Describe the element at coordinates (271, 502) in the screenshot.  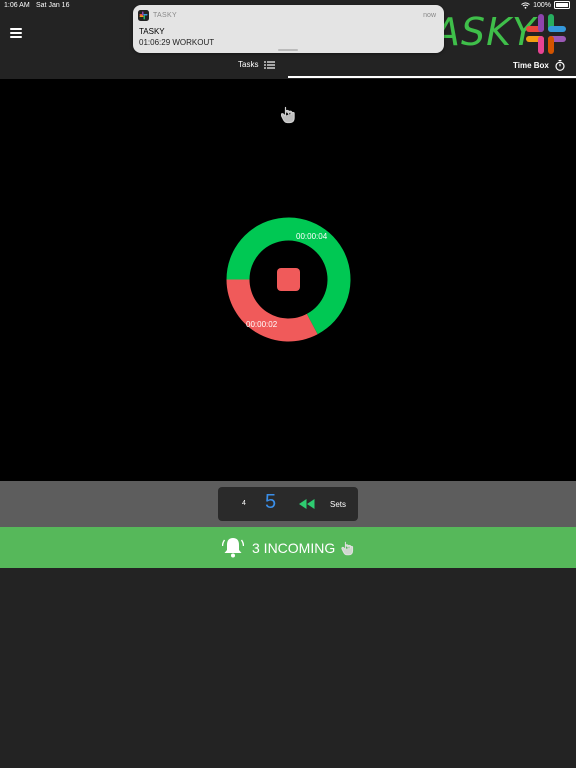
I see `sets-current-count: 5` at that location.